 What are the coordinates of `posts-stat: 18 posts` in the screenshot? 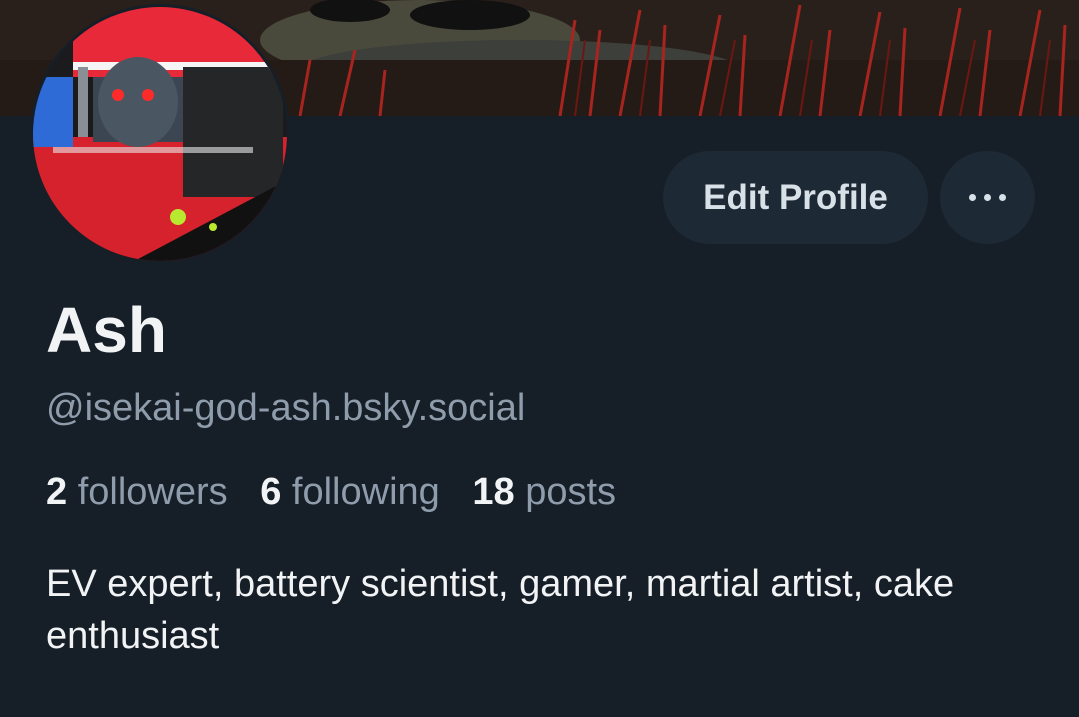 It's located at (544, 492).